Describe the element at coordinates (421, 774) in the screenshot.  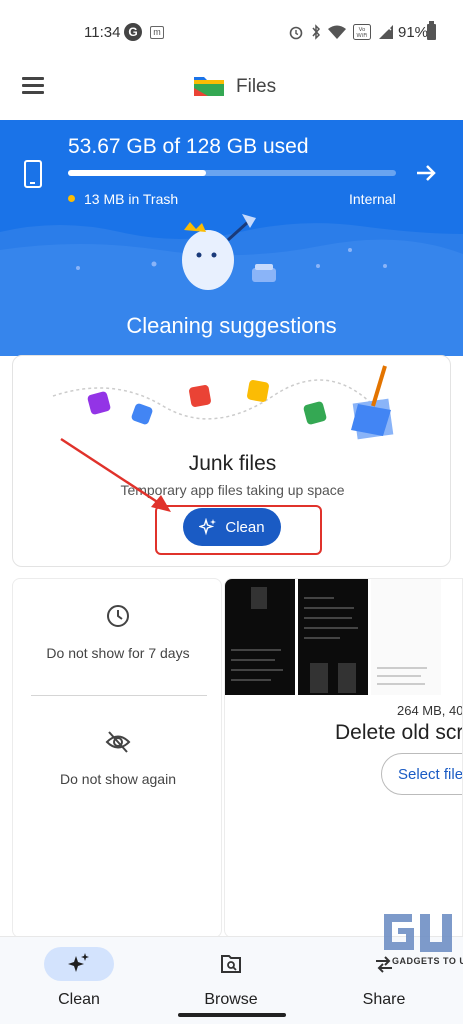
I see `select-files-button: Select file` at that location.